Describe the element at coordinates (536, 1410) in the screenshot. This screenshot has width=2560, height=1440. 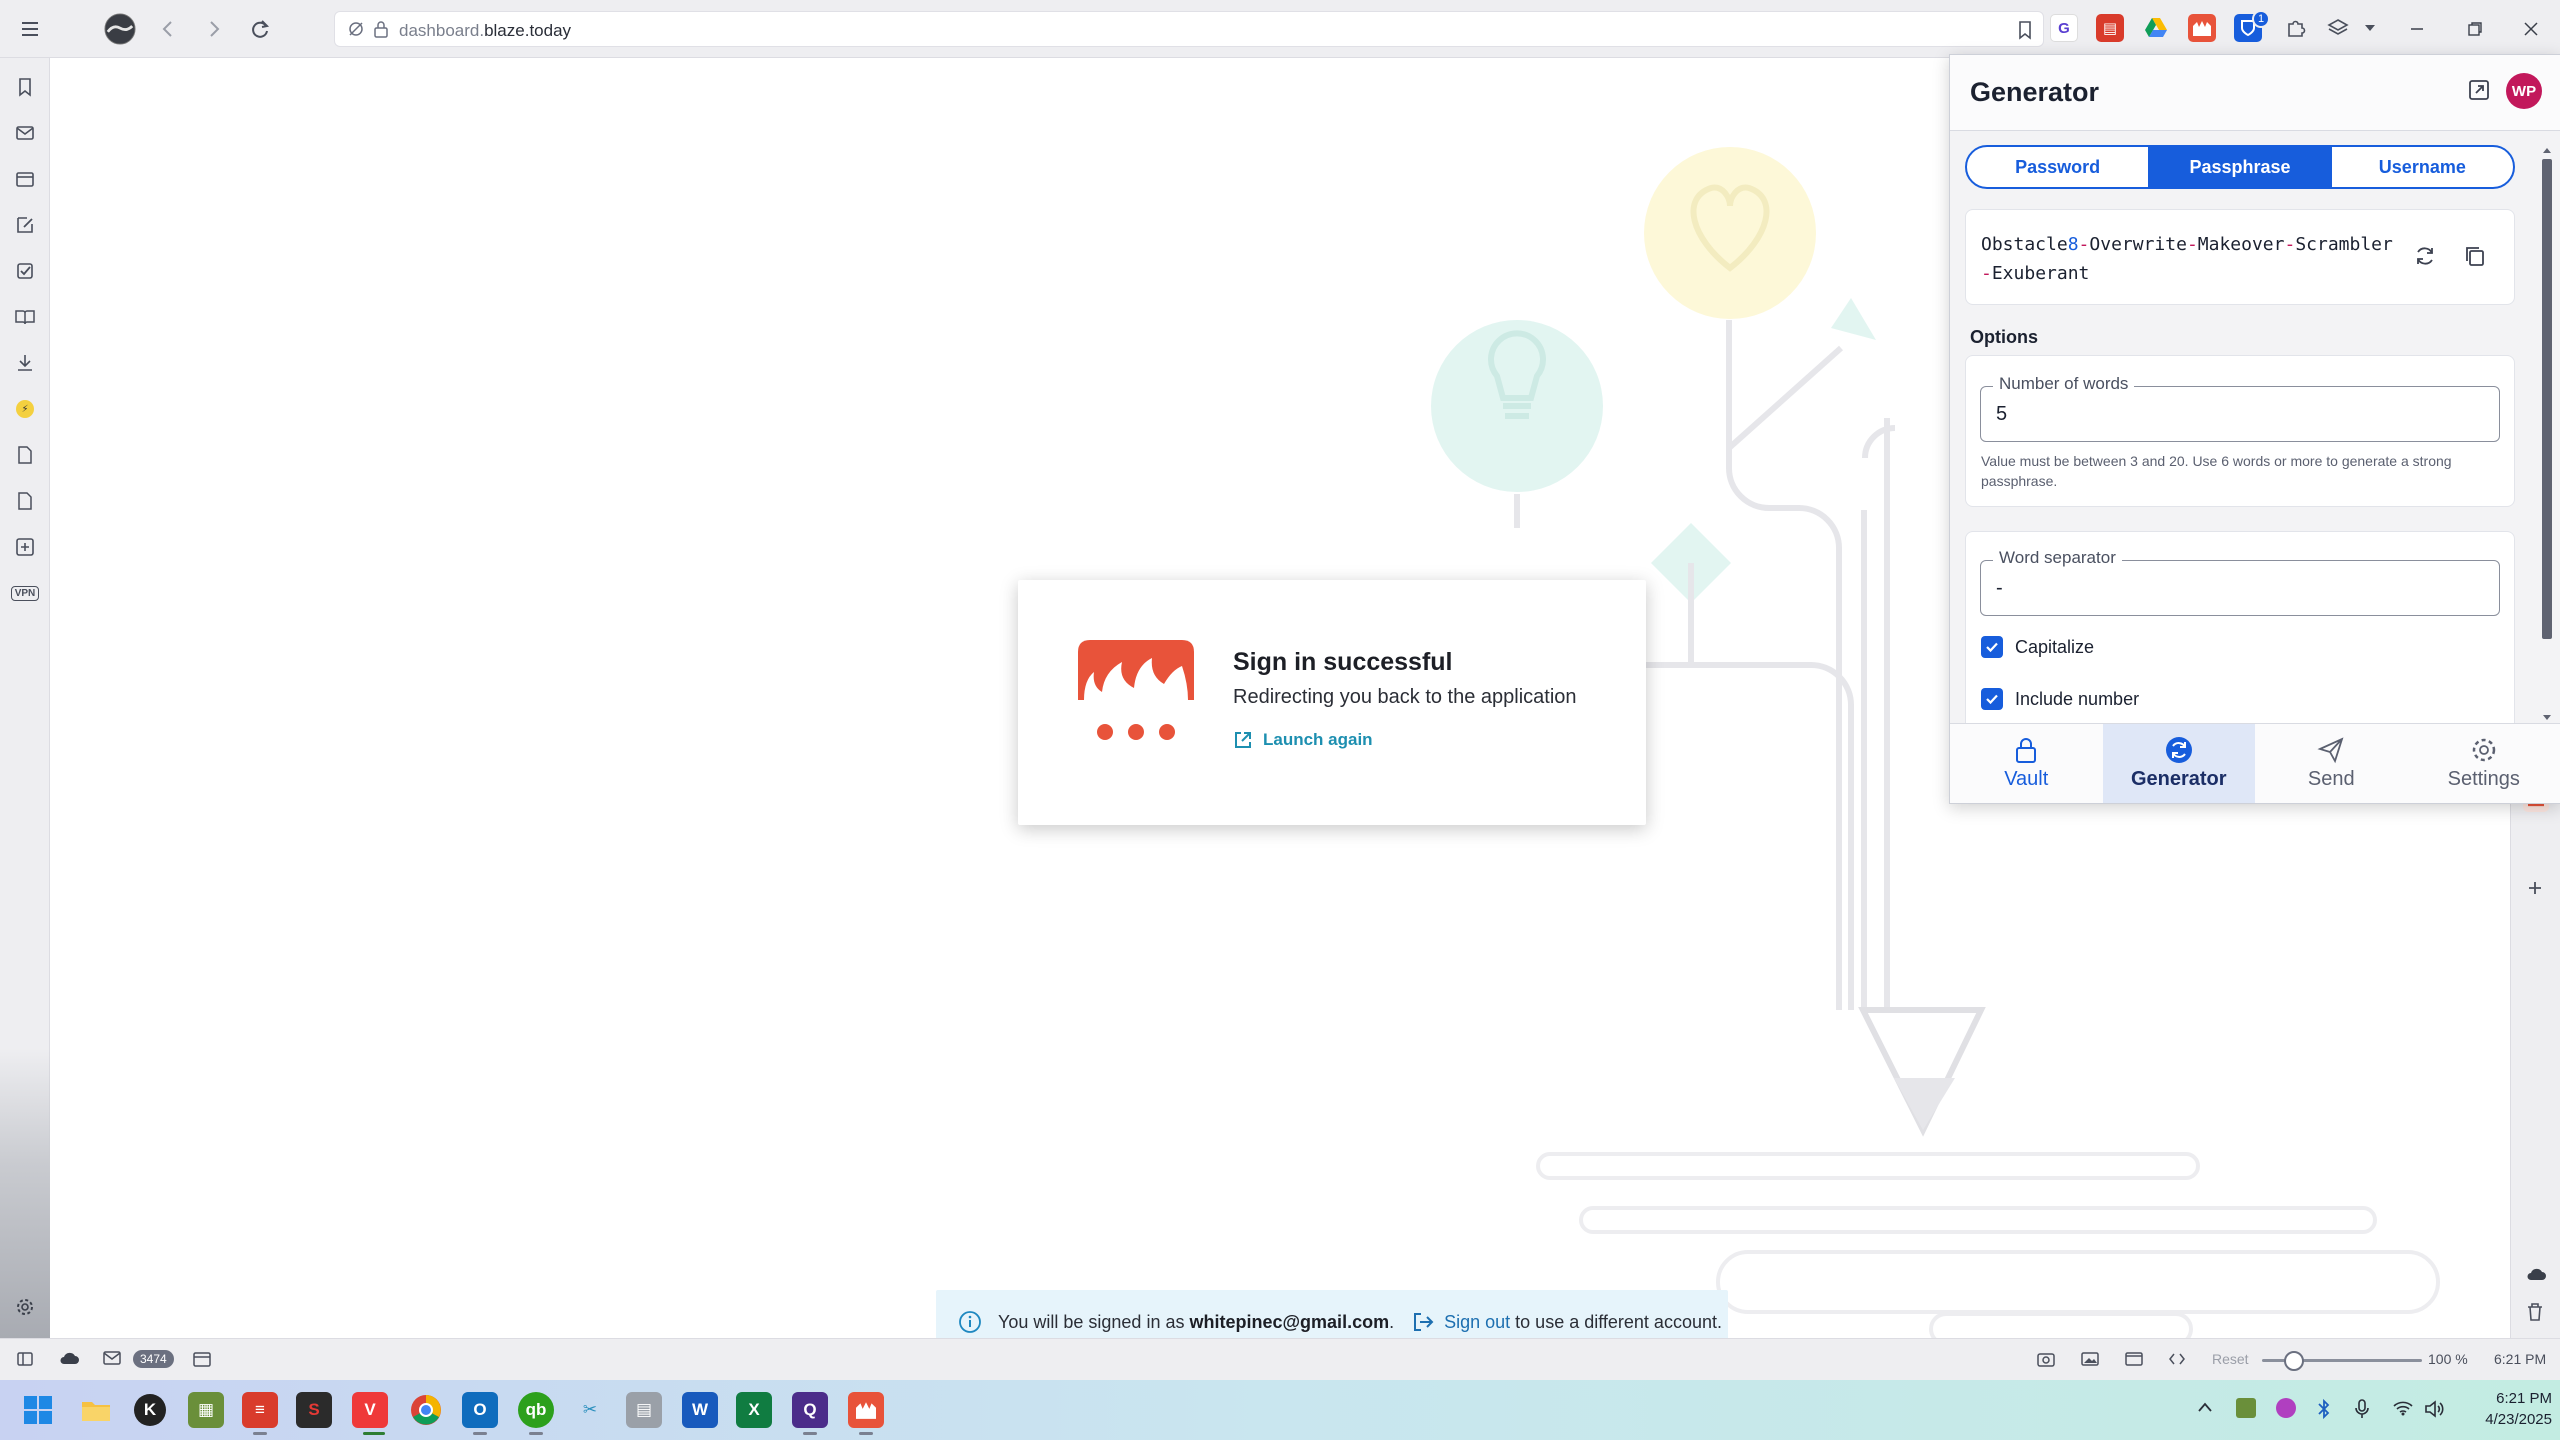
I see `quickbooks-icon: qb` at that location.